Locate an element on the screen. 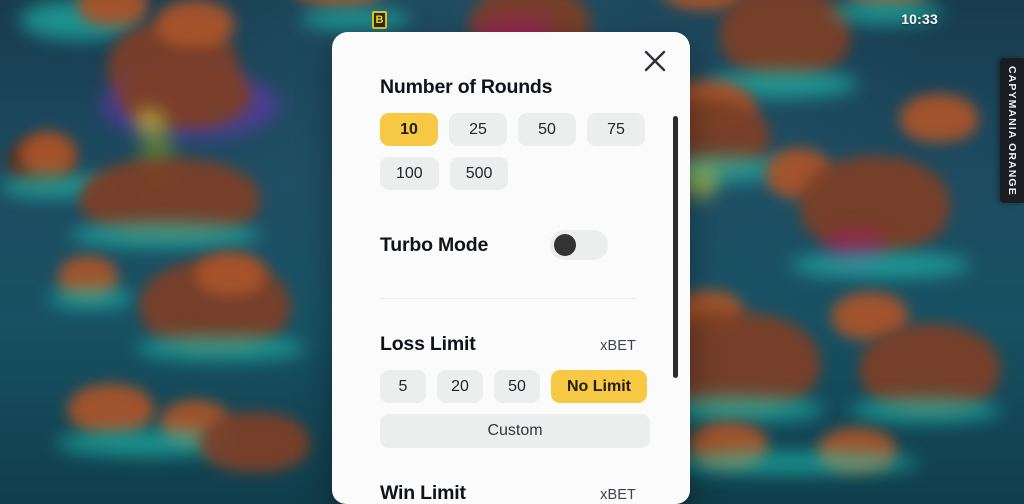 The width and height of the screenshot is (1024, 504). turbo-mode-title: Turbo Mode is located at coordinates (434, 244).